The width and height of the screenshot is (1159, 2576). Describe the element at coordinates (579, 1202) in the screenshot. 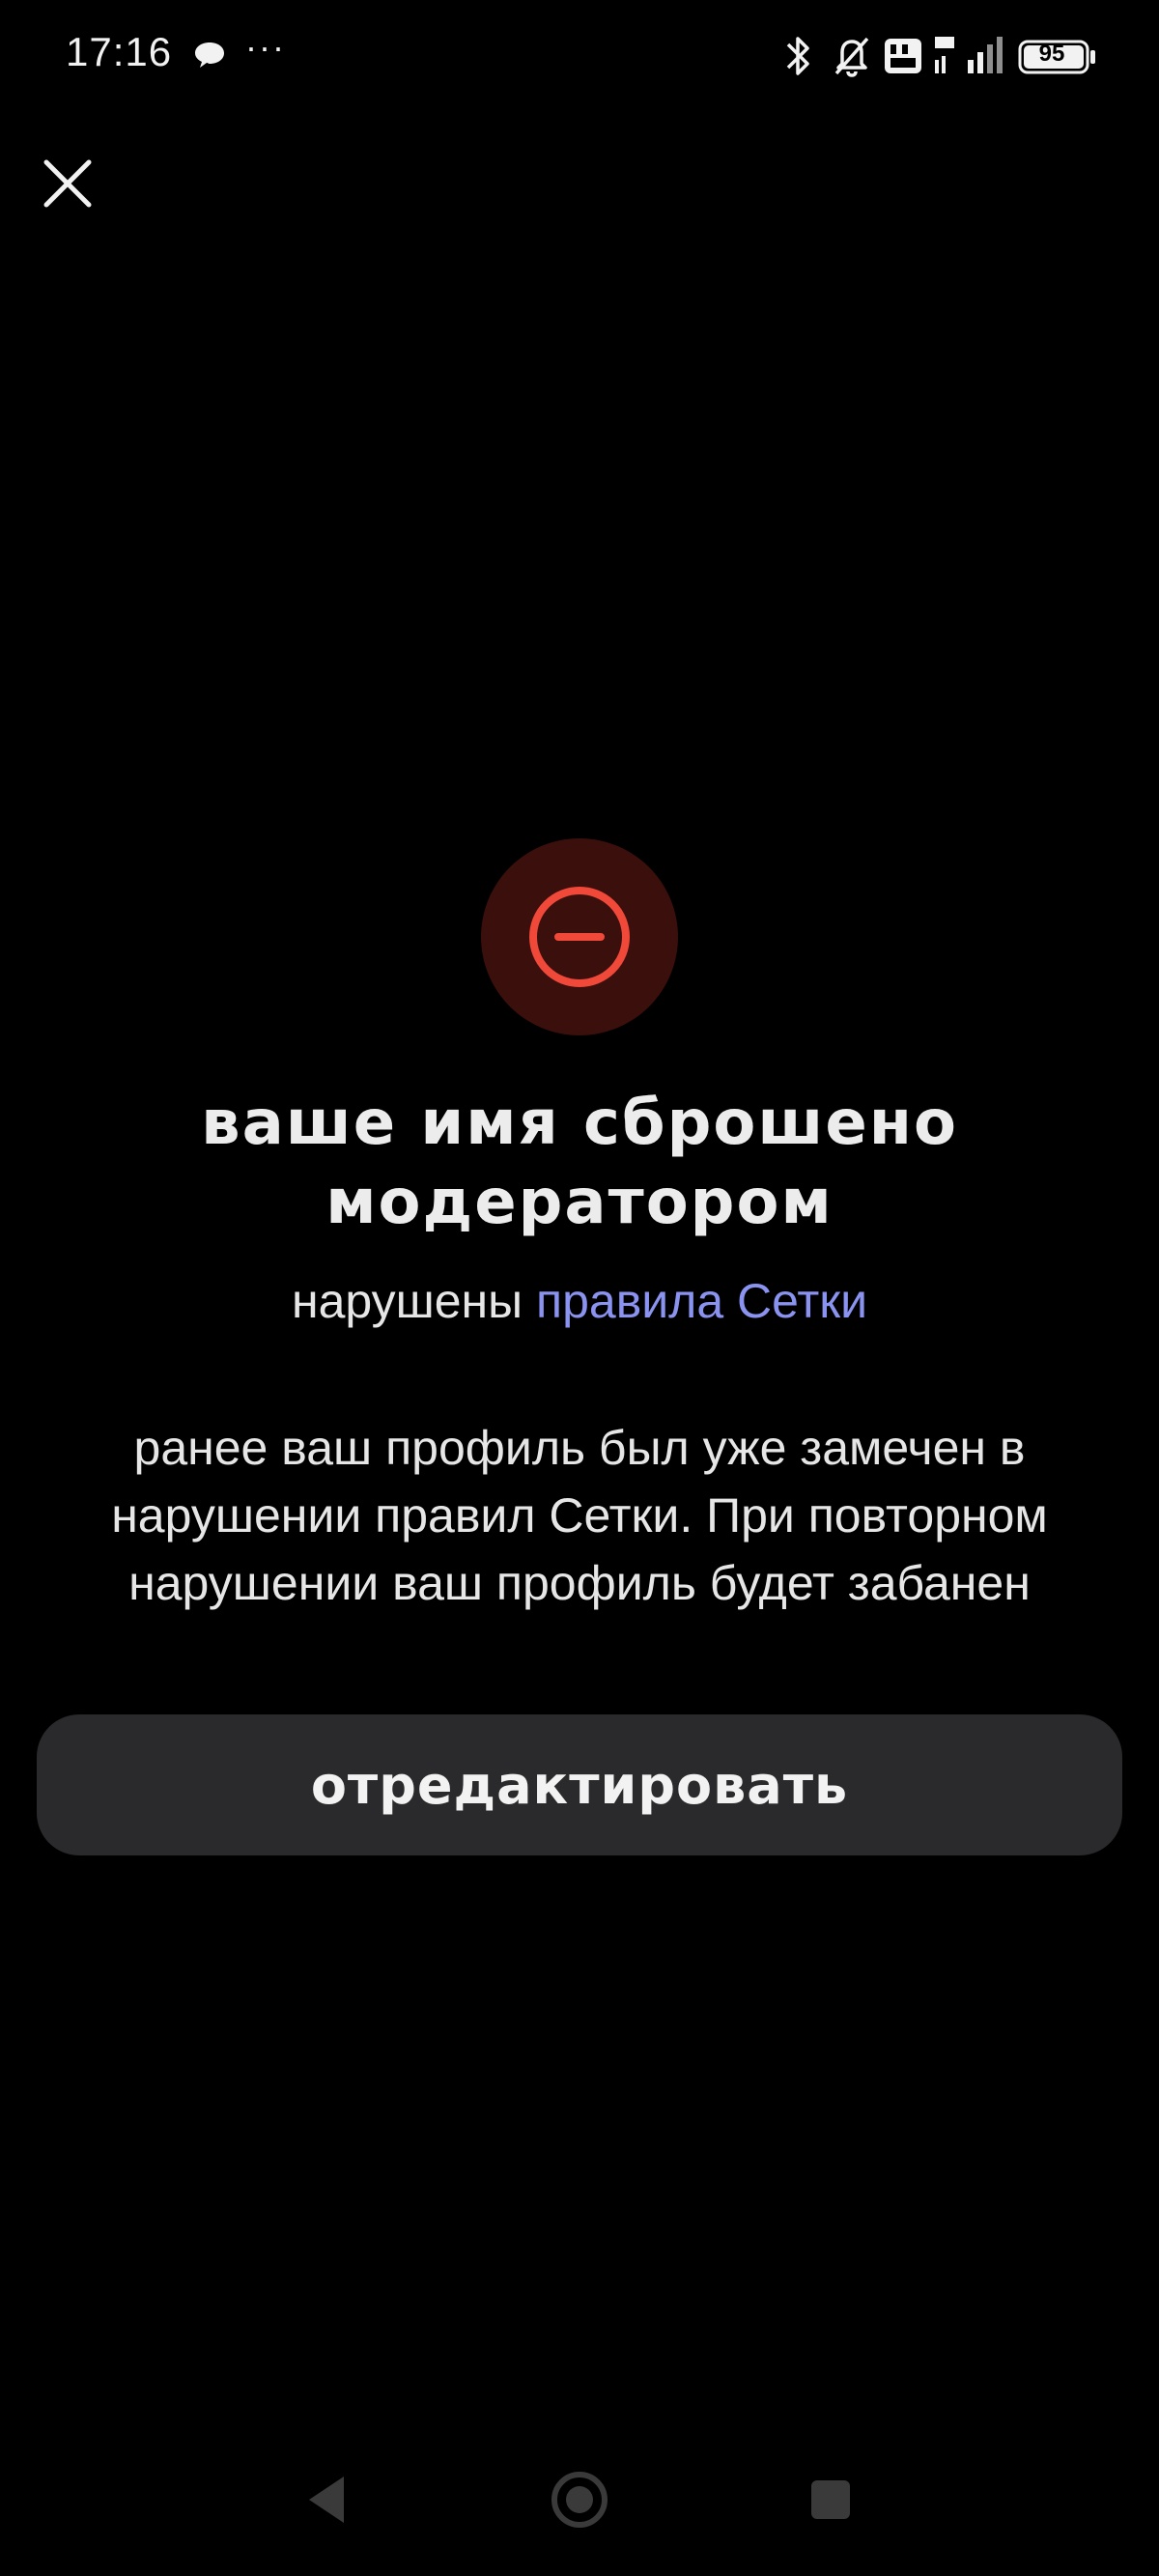

I see `dialog-title-line-2: модератором` at that location.